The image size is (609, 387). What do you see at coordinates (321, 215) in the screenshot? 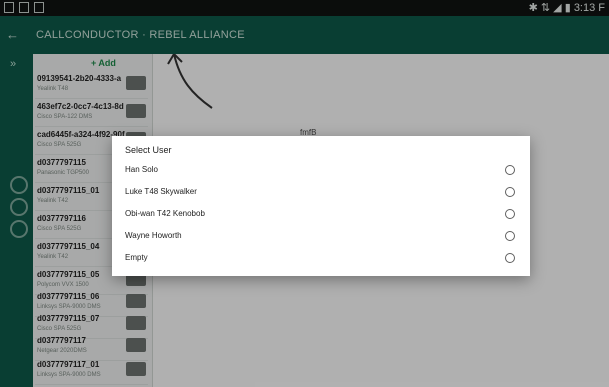
I see `user-option-obi-wan: Obi-wan T42 Kenobob` at bounding box center [321, 215].